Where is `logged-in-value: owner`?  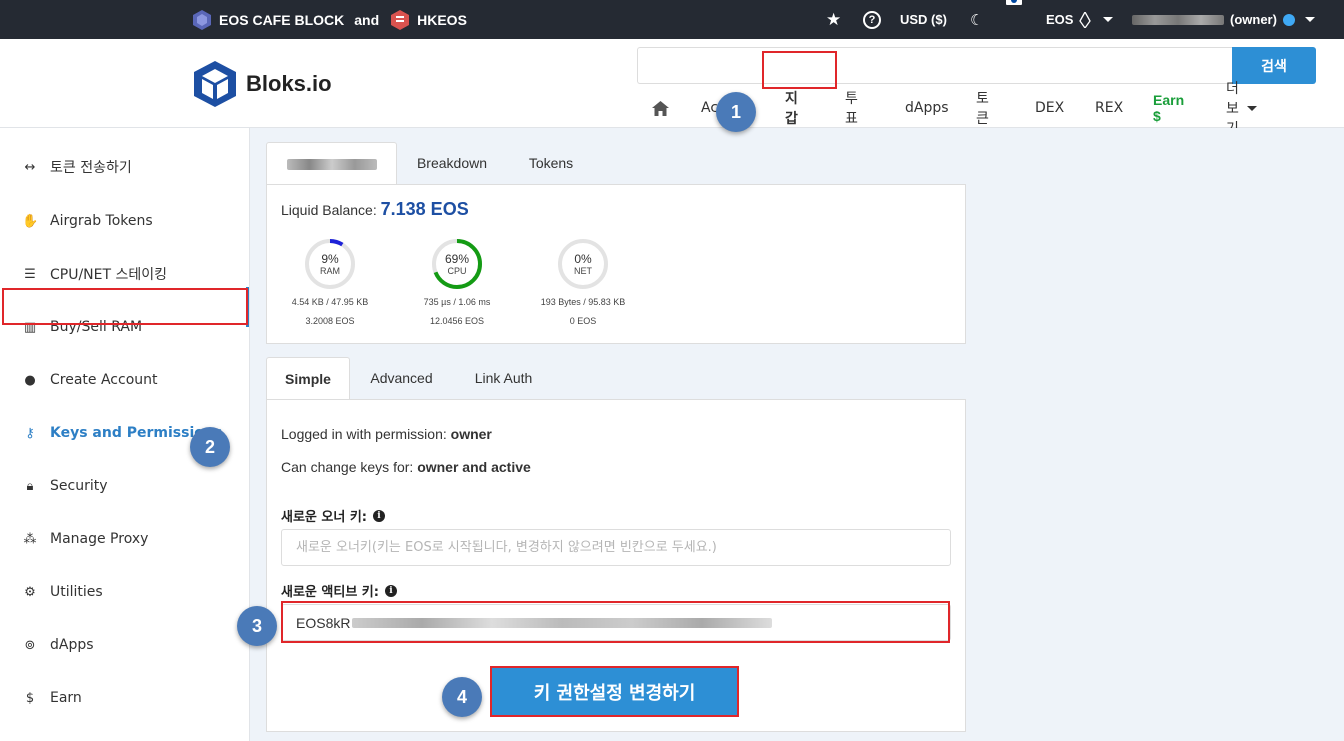
logged-in-value: owner is located at coordinates (471, 434).